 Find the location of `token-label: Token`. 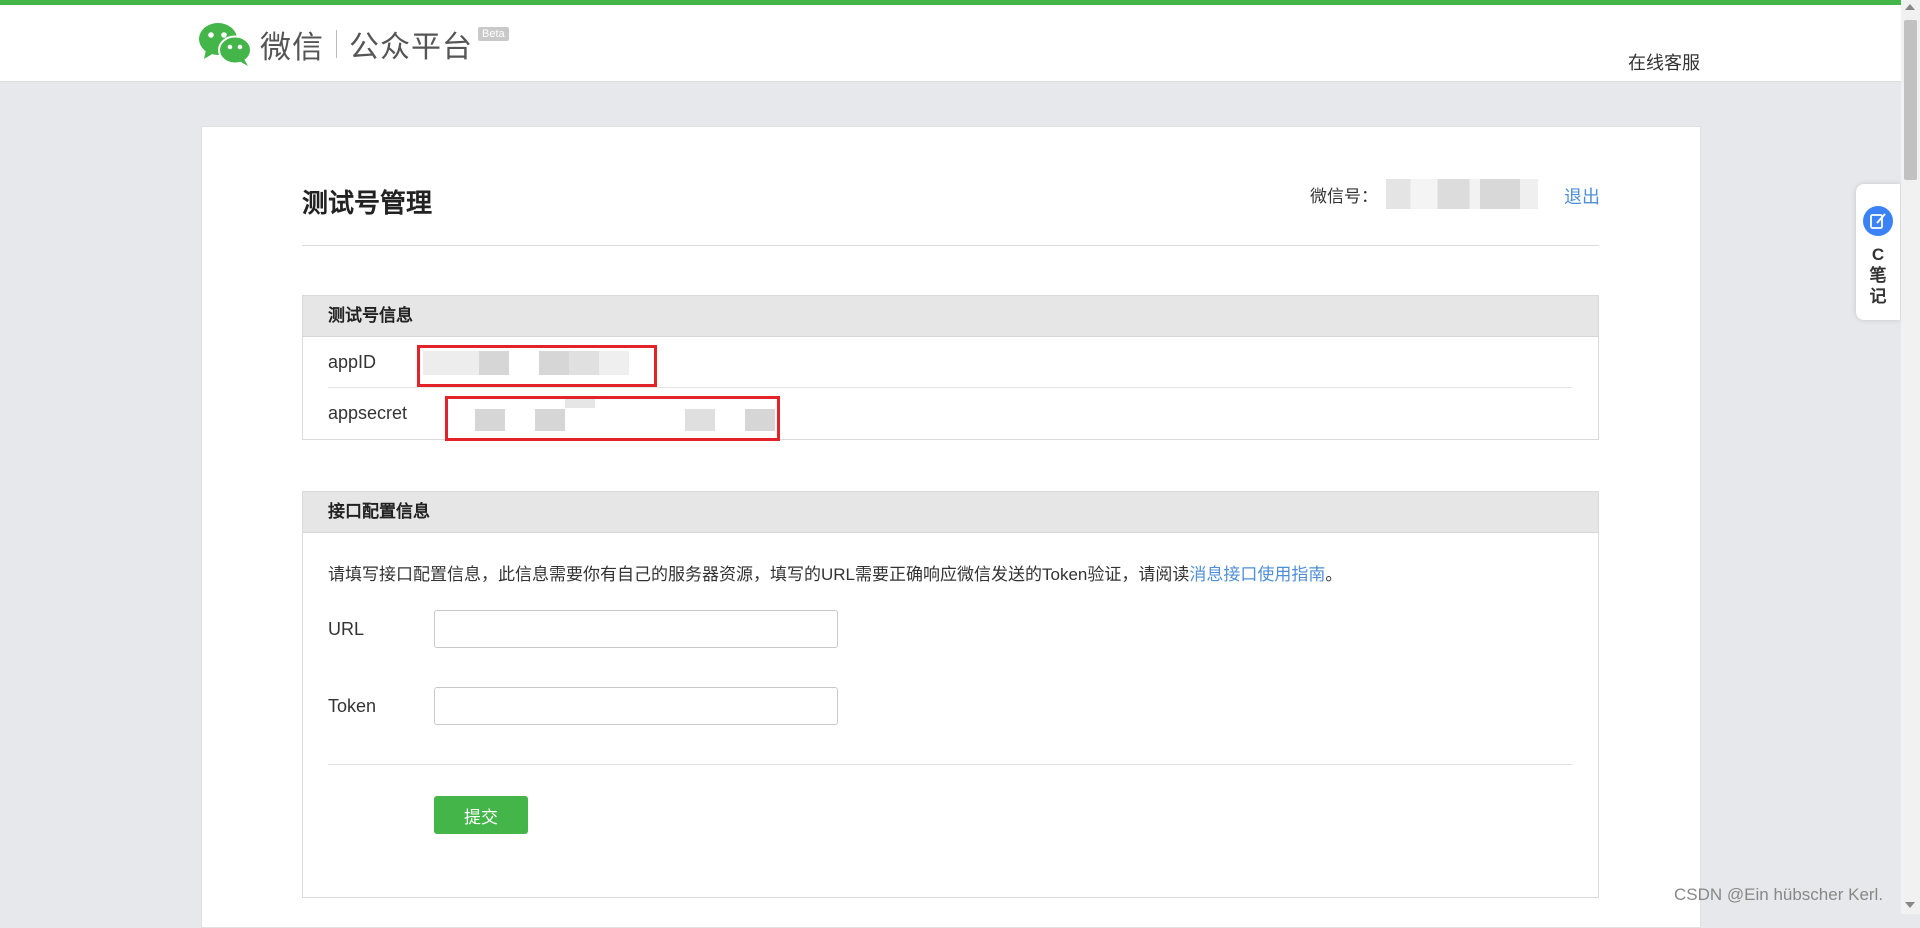

token-label: Token is located at coordinates (352, 706).